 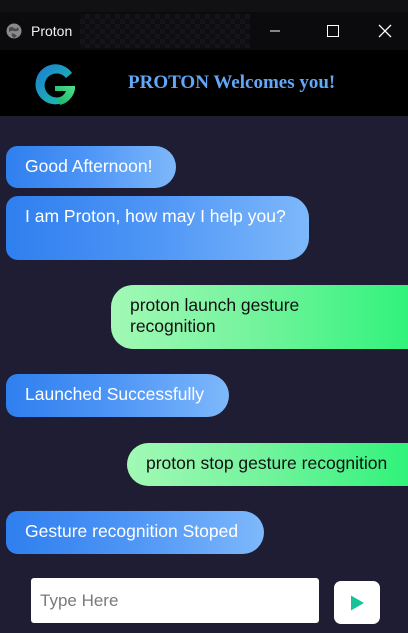 I want to click on proton-logo, so click(x=55, y=84).